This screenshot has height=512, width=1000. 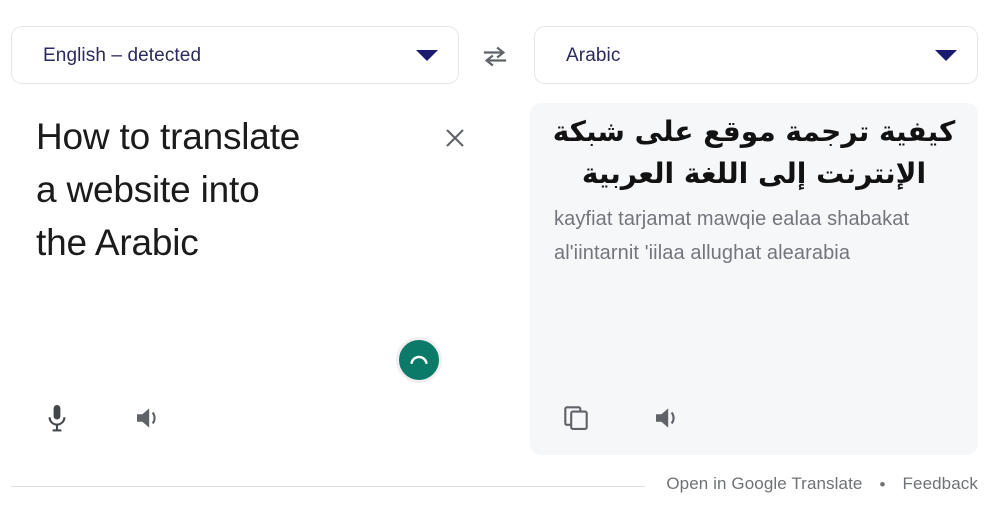 What do you see at coordinates (103, 418) in the screenshot?
I see `source-action-bar` at bounding box center [103, 418].